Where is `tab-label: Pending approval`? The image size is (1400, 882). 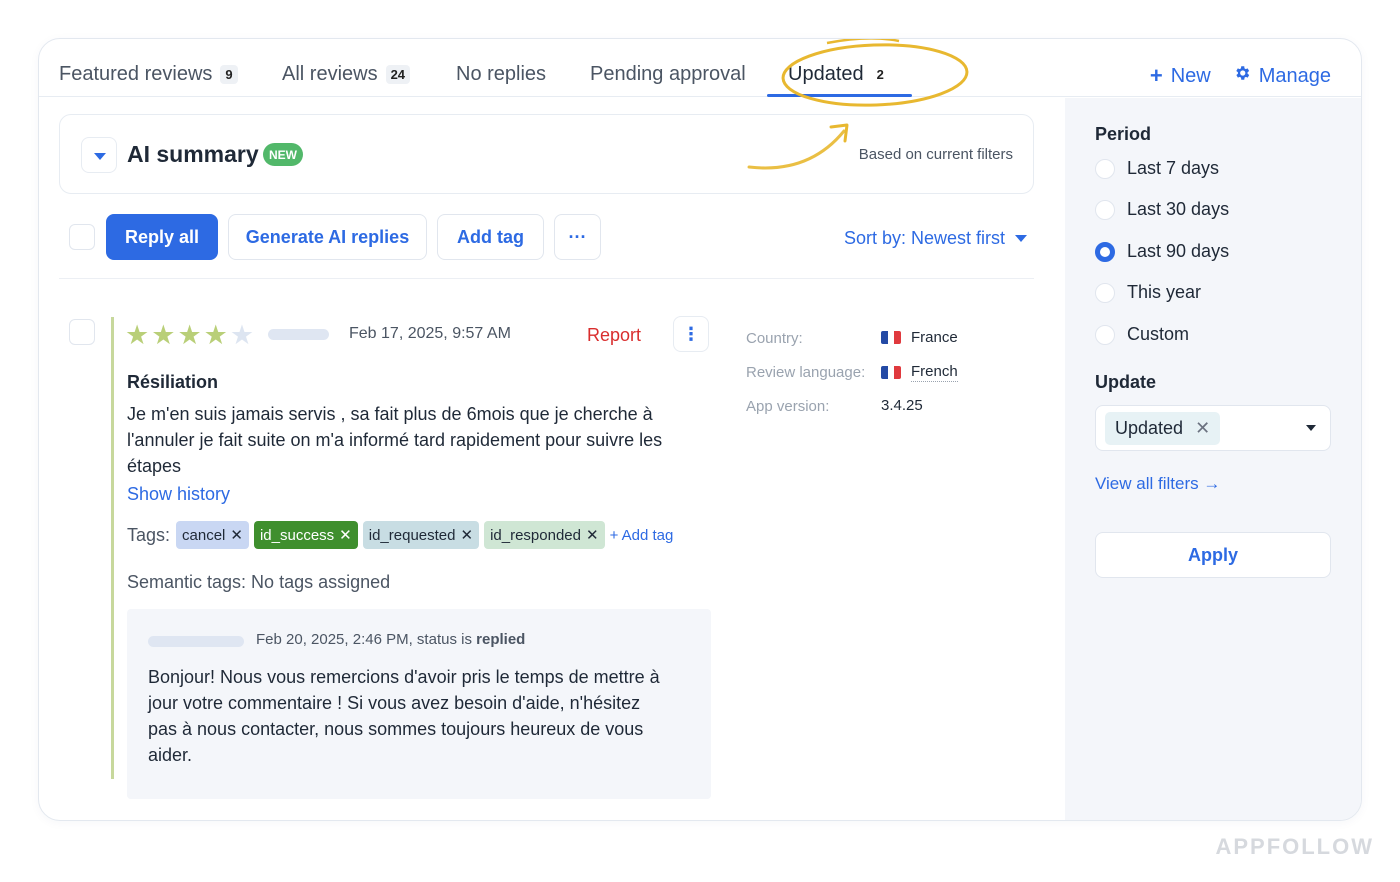 tab-label: Pending approval is located at coordinates (668, 74).